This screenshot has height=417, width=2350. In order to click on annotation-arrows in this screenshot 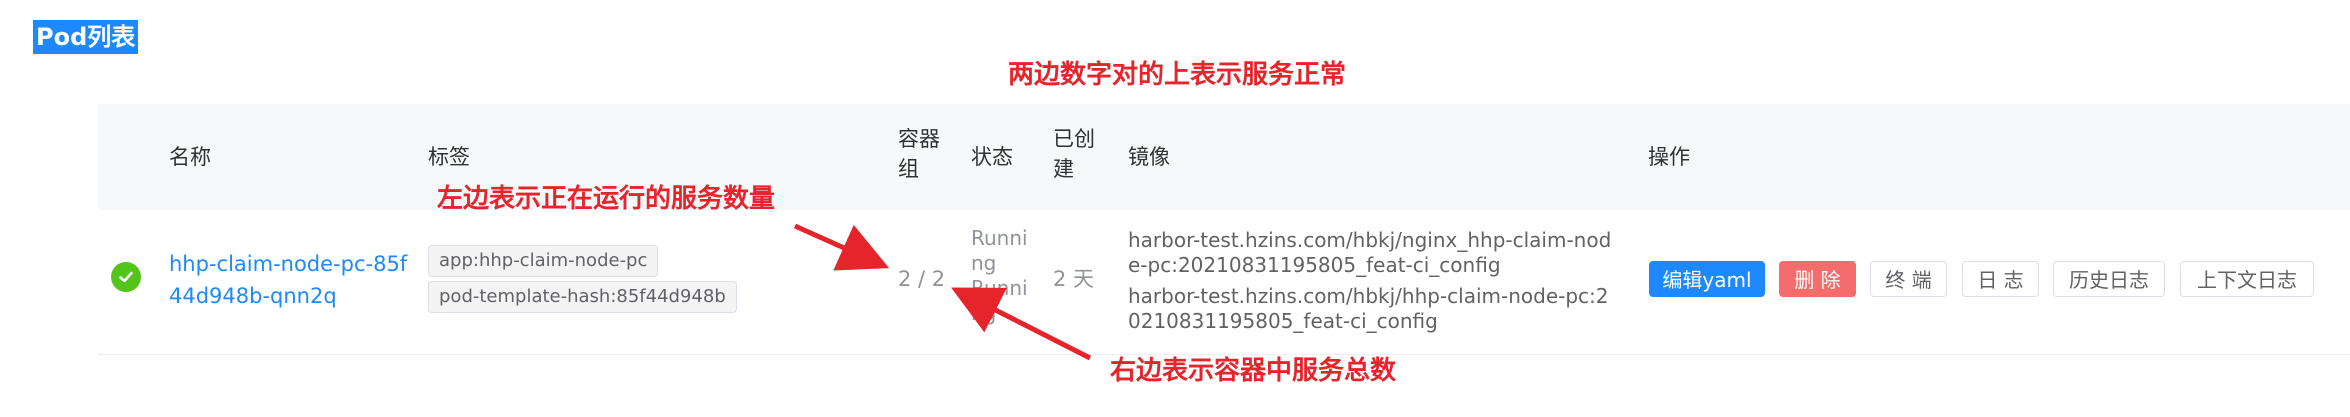, I will do `click(942, 292)`.